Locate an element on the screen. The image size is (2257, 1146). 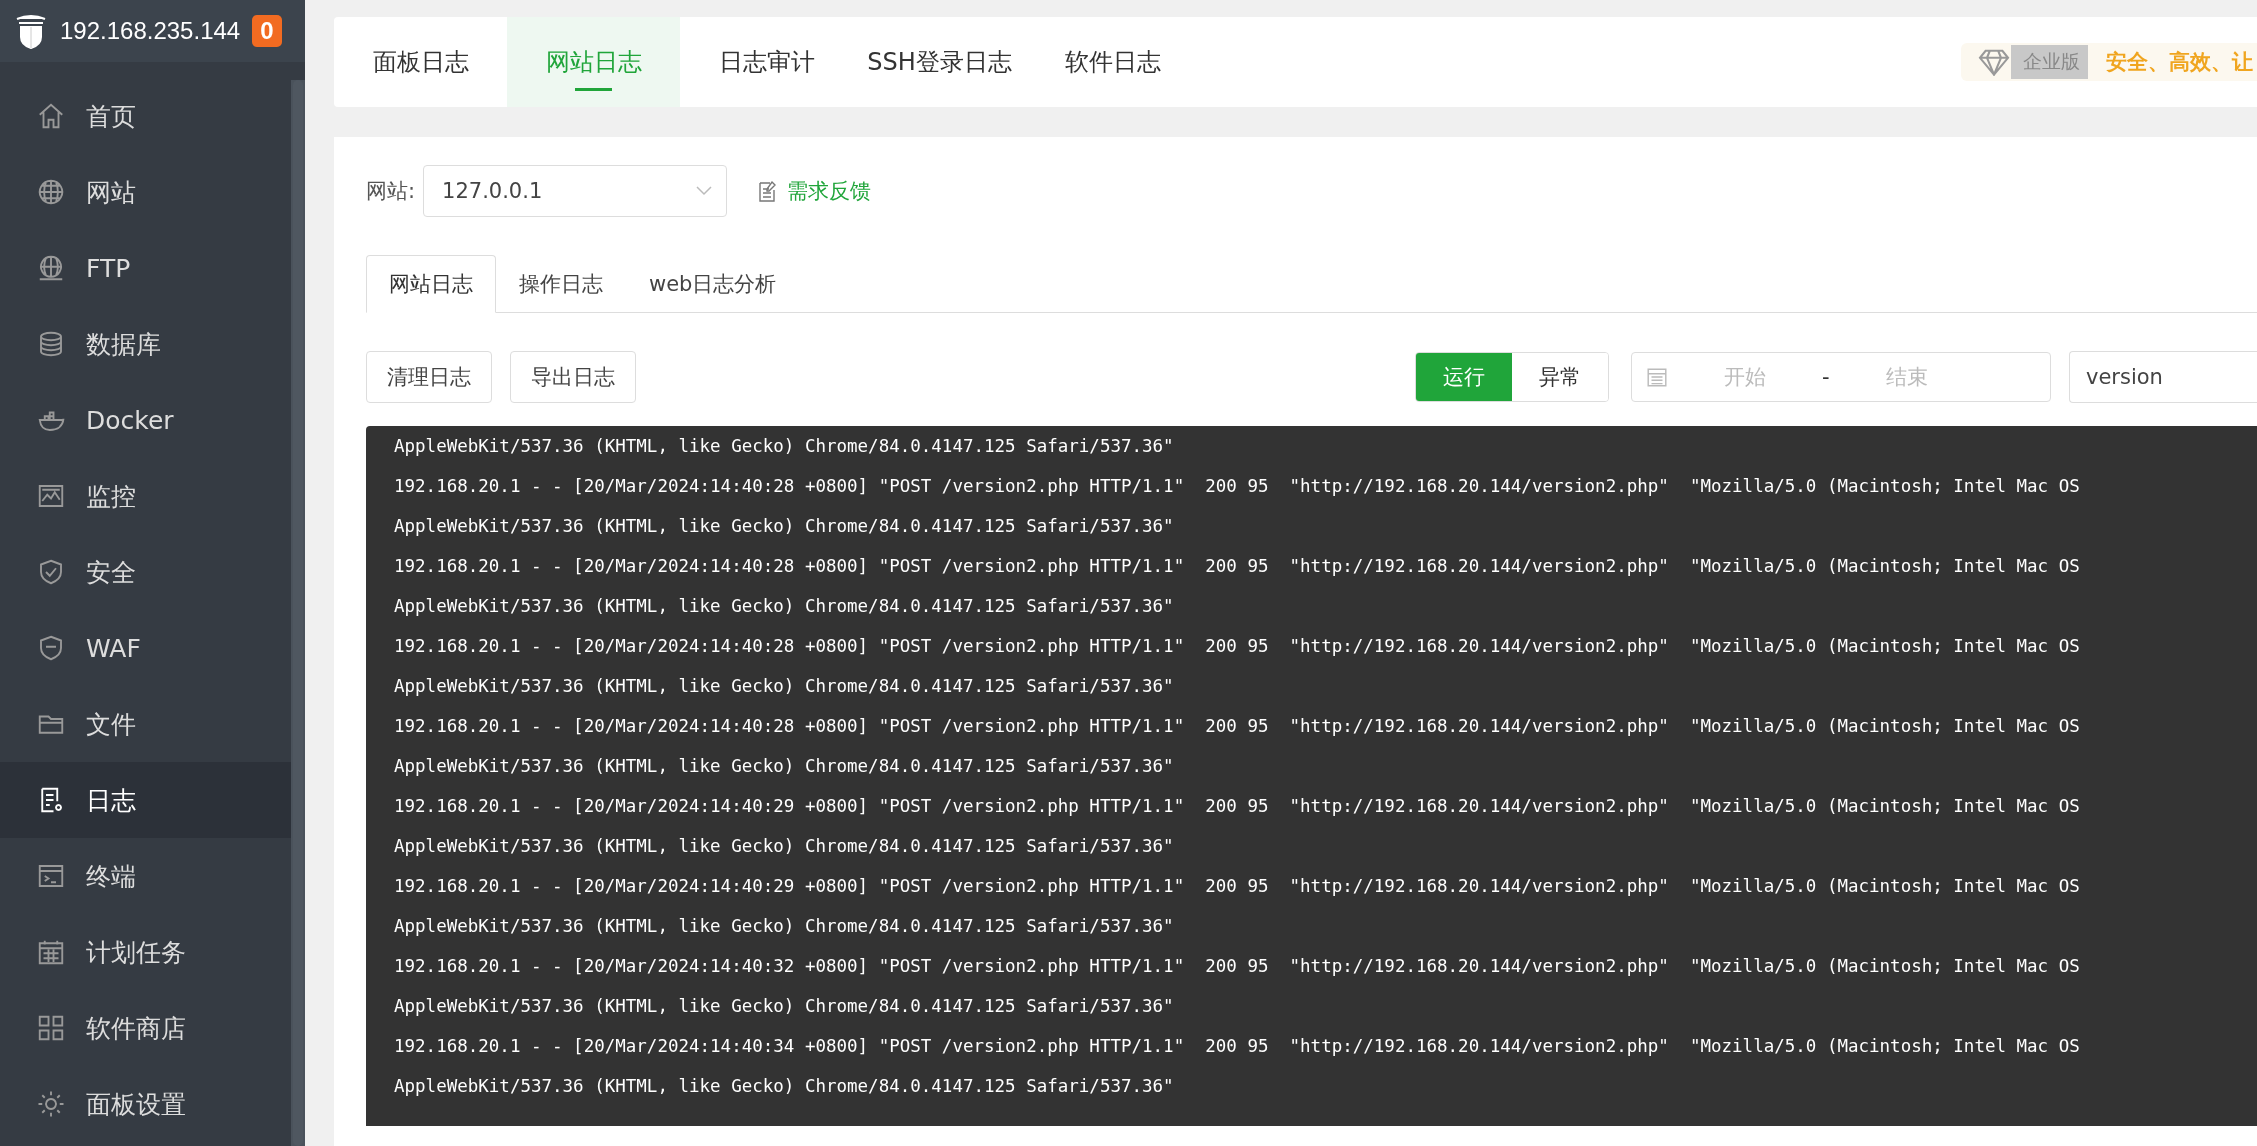
sidebar-item: FTP is located at coordinates (145, 268).